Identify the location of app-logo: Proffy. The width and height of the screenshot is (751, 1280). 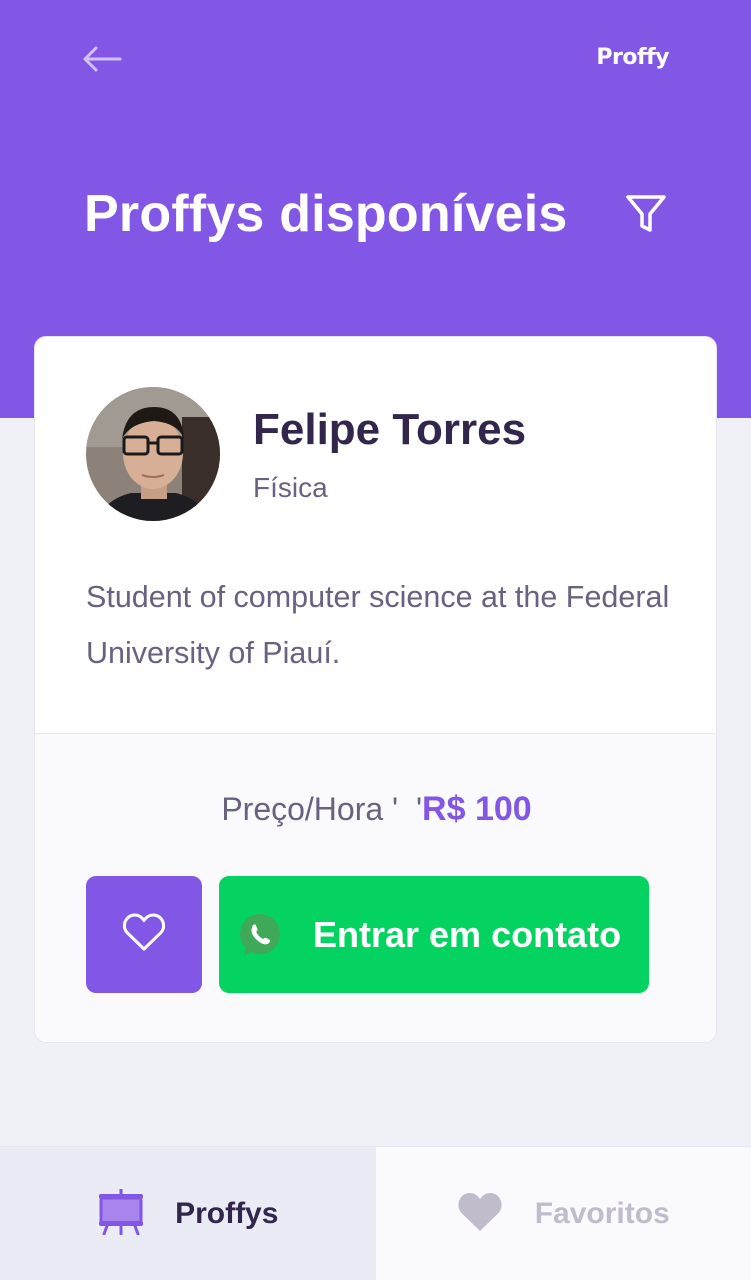
(632, 57).